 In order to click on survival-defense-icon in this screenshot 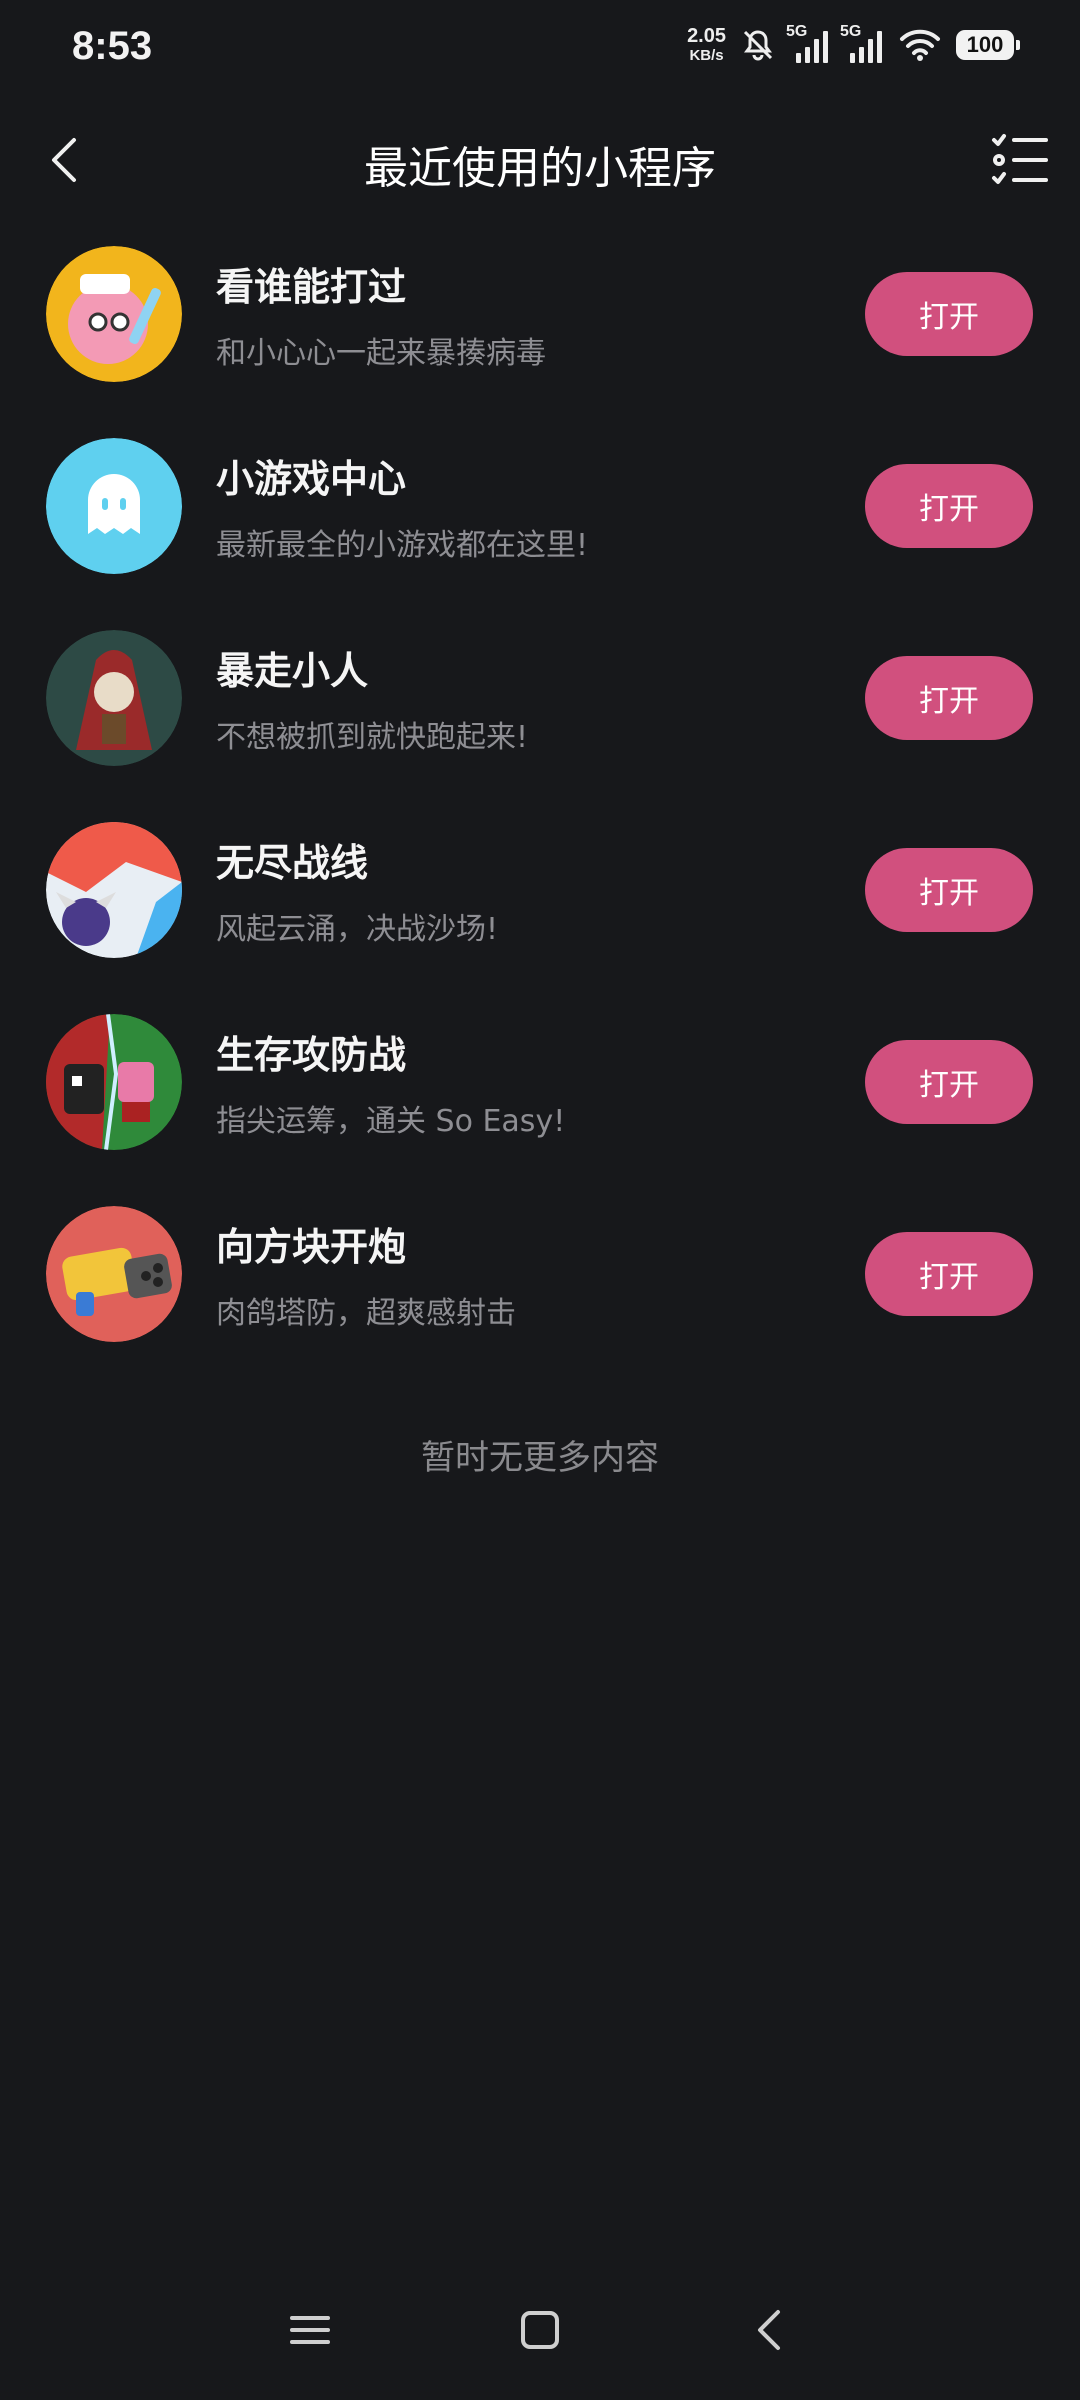, I will do `click(114, 1082)`.